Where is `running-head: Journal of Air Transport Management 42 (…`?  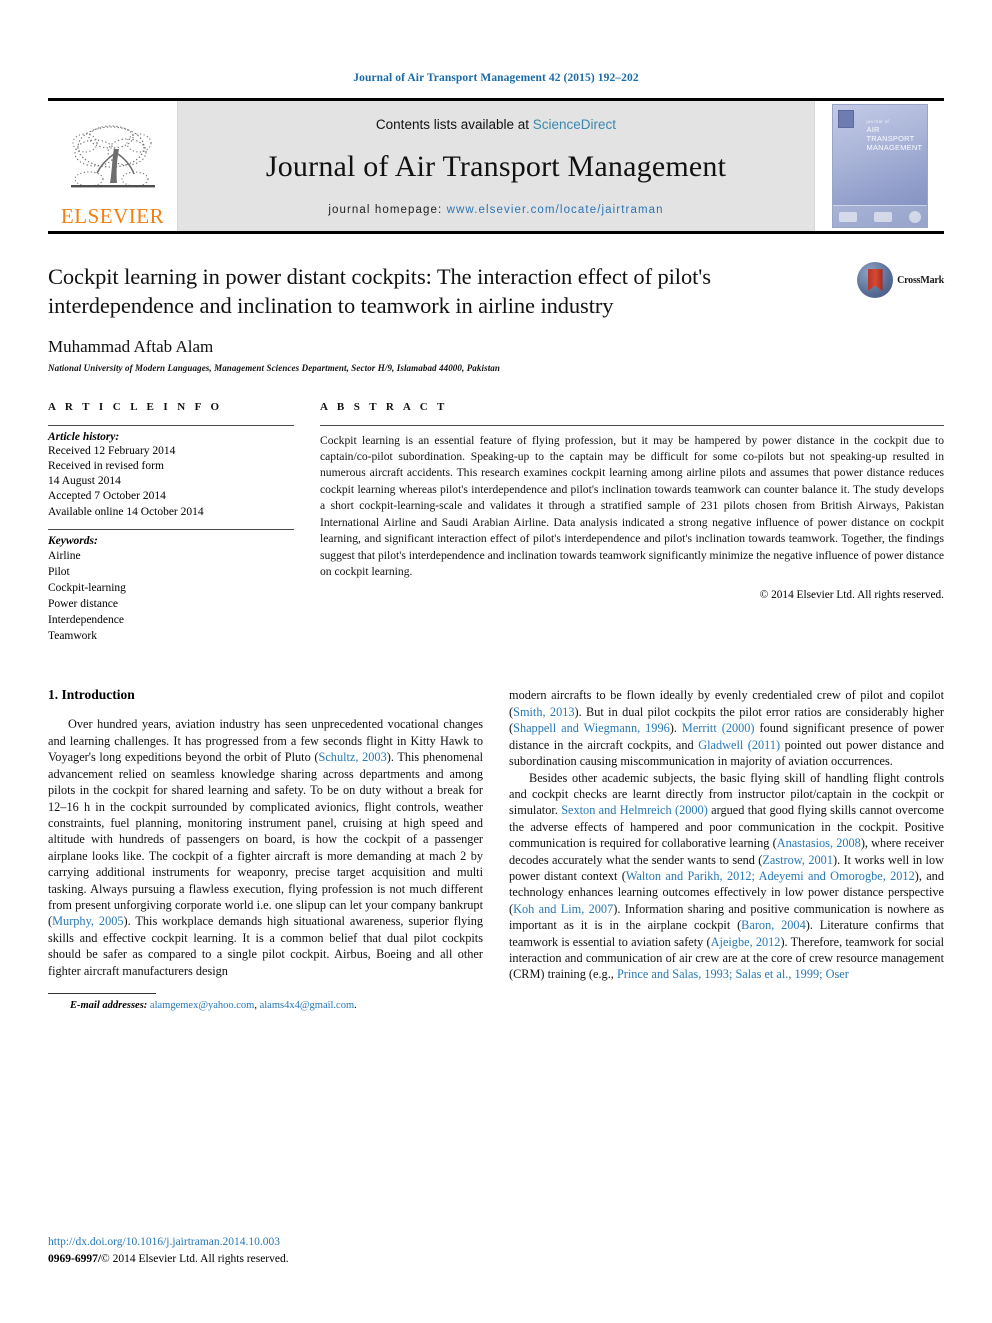 running-head: Journal of Air Transport Management 42 (… is located at coordinates (496, 78).